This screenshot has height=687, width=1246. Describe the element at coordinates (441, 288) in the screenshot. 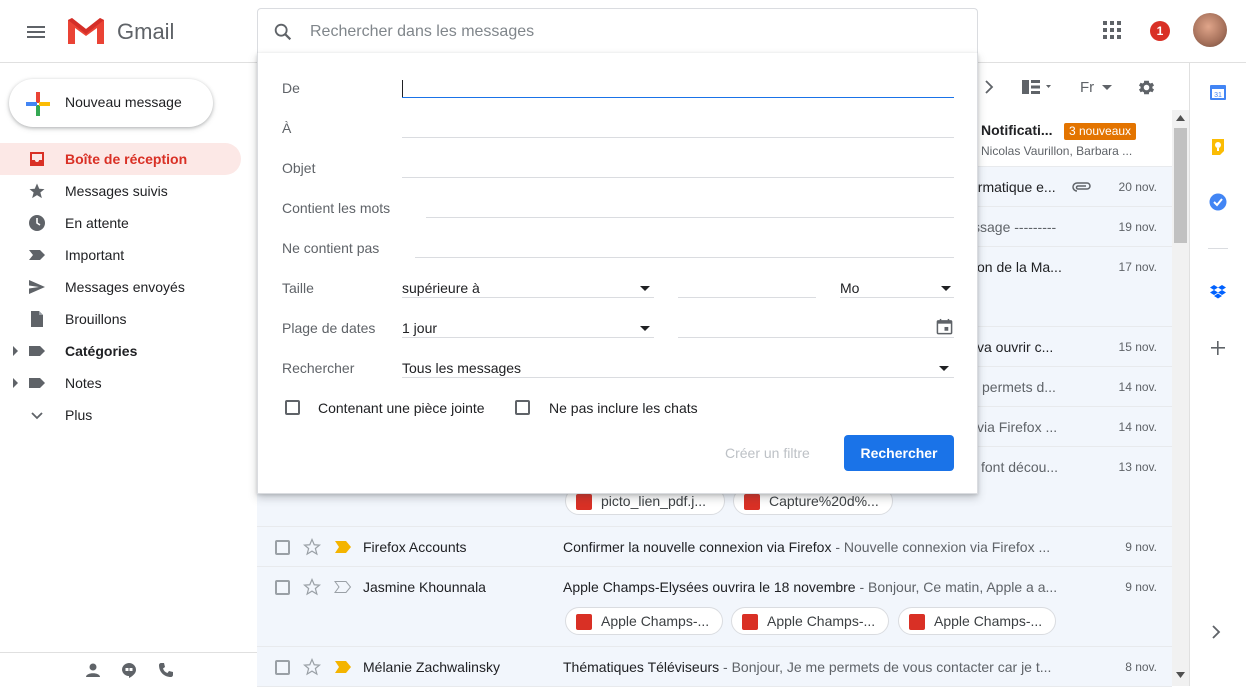

I see `size-operator-select: supérieure à` at that location.